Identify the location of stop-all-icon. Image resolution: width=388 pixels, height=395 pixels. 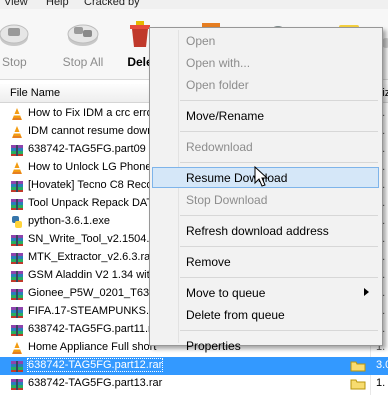
(83, 35).